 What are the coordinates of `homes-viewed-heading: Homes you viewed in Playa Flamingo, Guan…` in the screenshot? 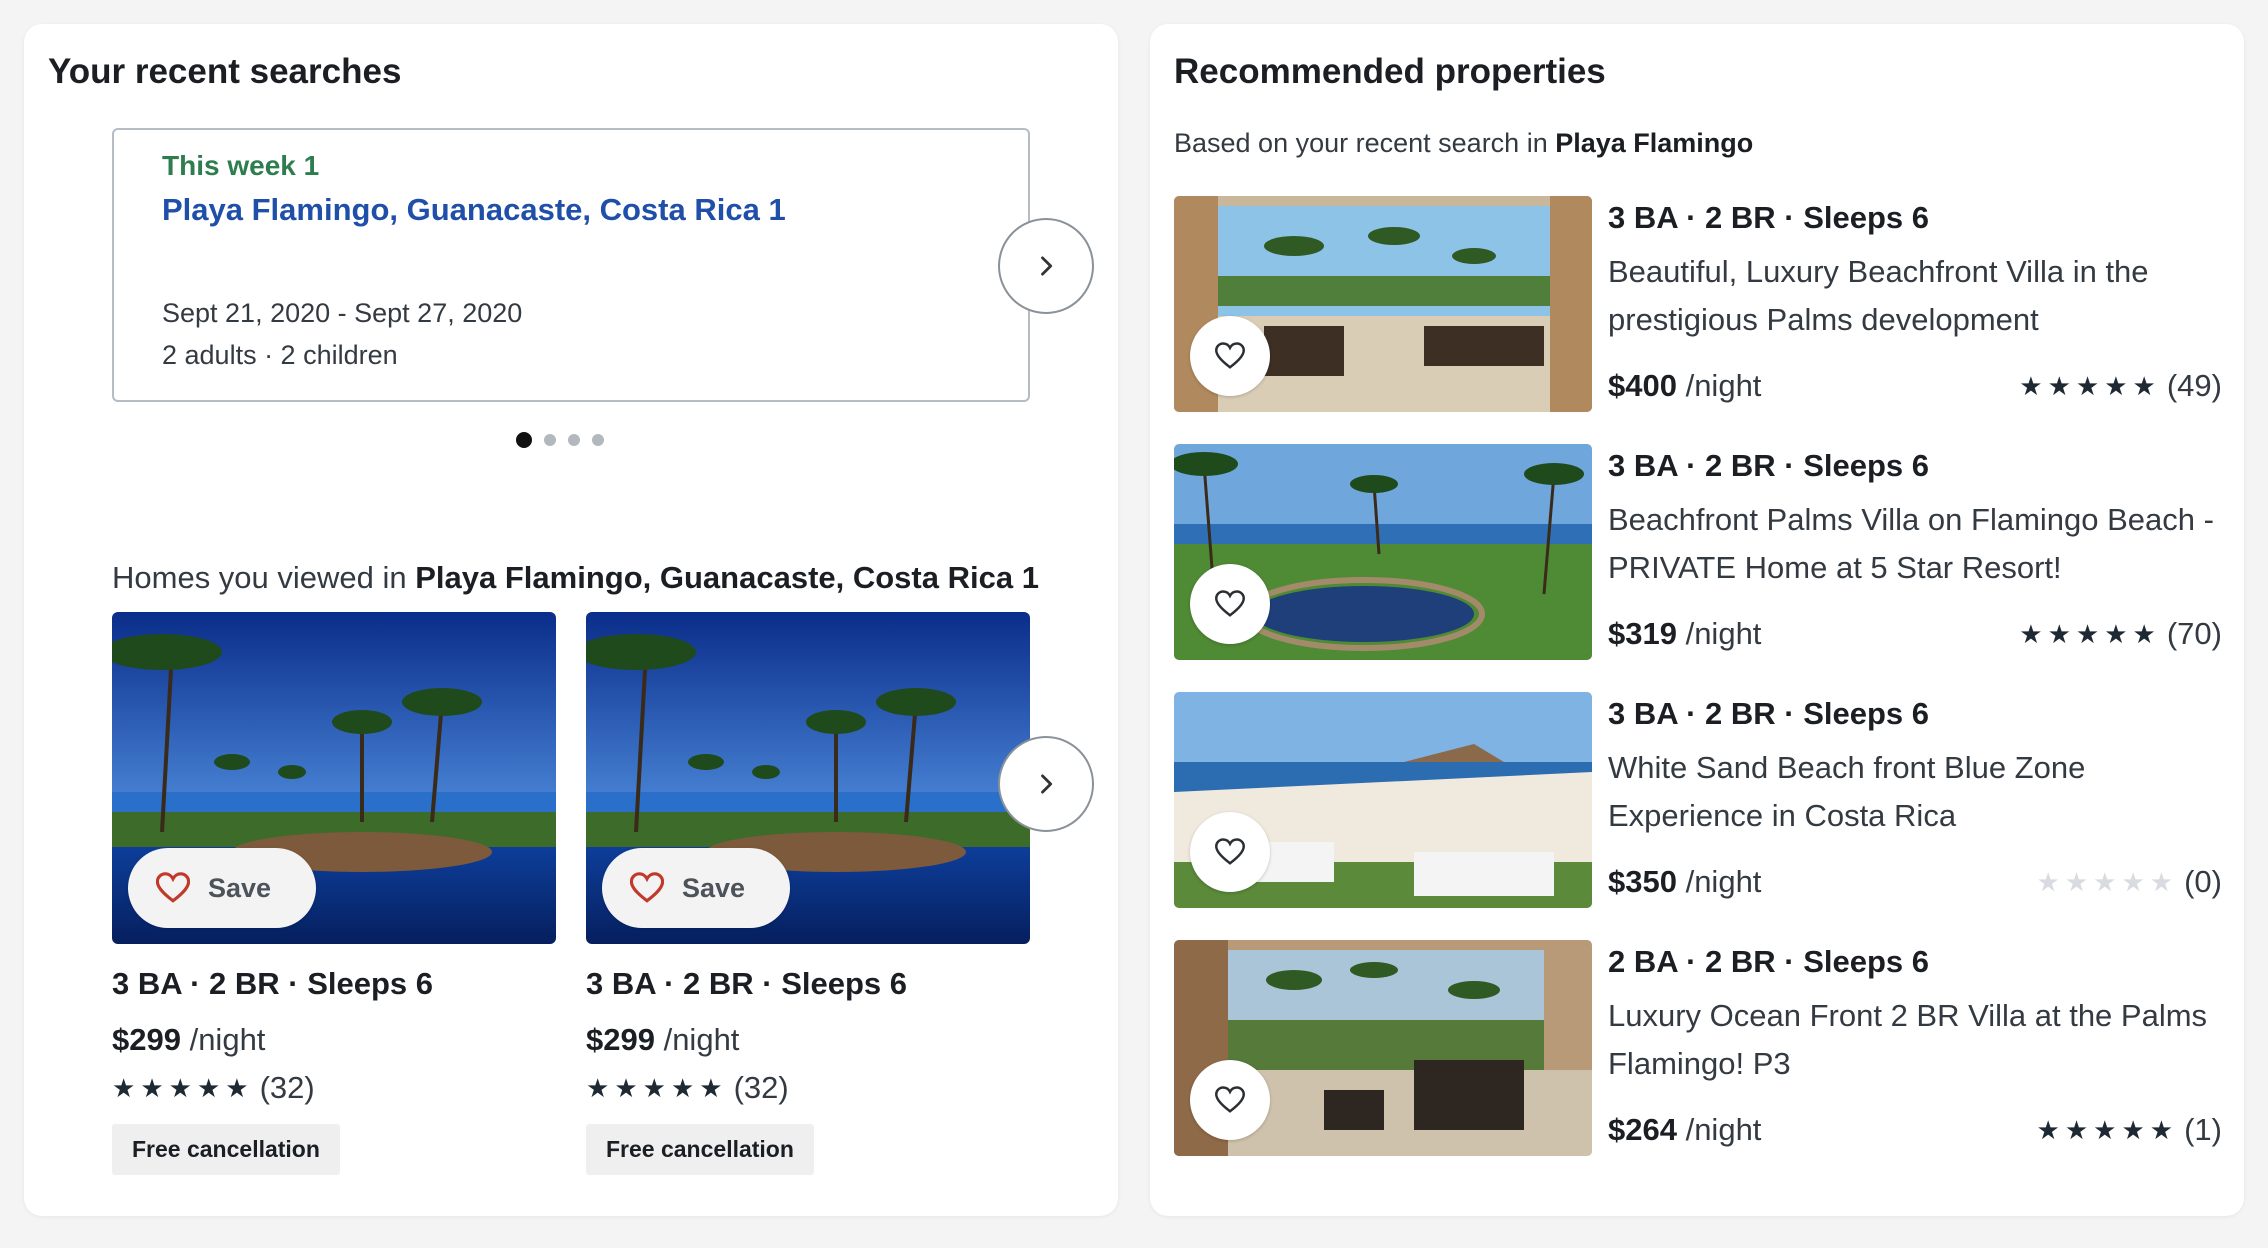 It's located at (575, 578).